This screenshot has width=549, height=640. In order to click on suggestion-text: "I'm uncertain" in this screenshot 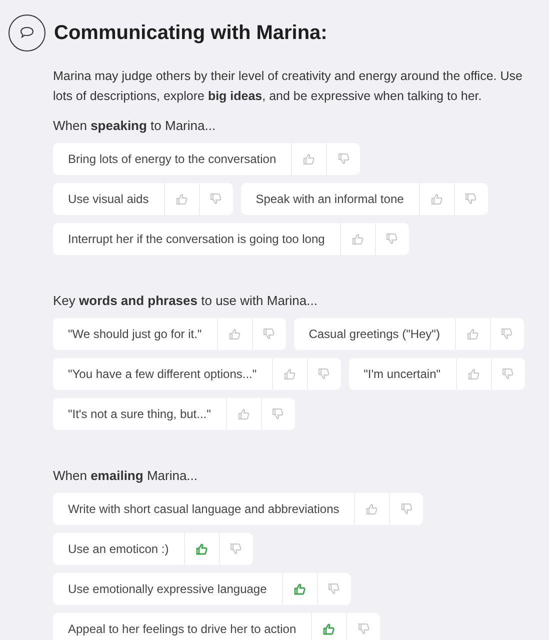, I will do `click(402, 374)`.